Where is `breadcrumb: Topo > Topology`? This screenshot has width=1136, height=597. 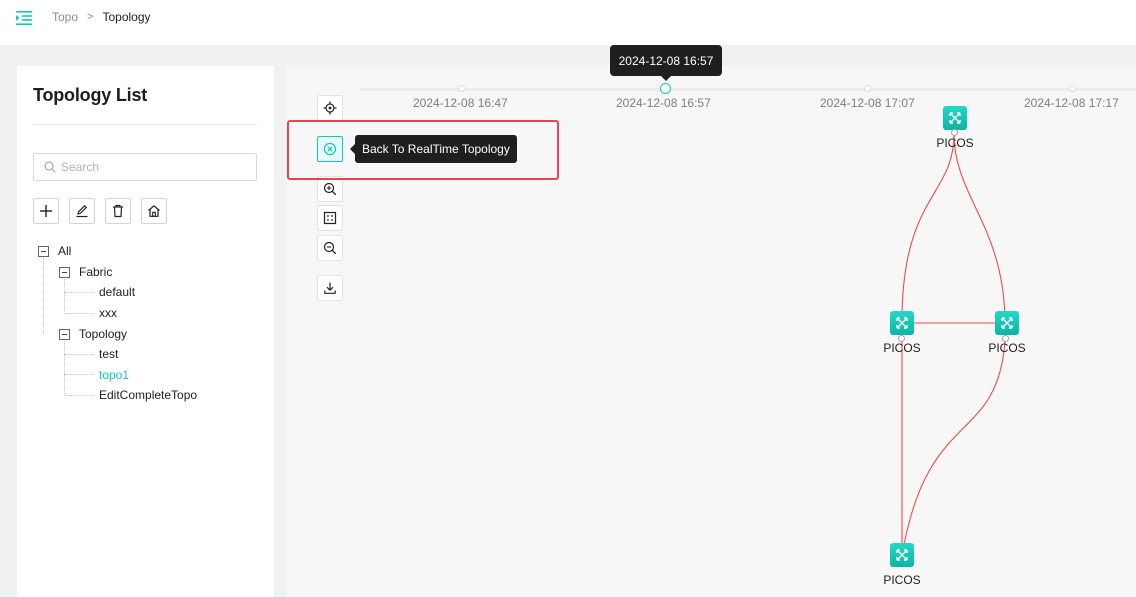 breadcrumb: Topo > Topology is located at coordinates (101, 17).